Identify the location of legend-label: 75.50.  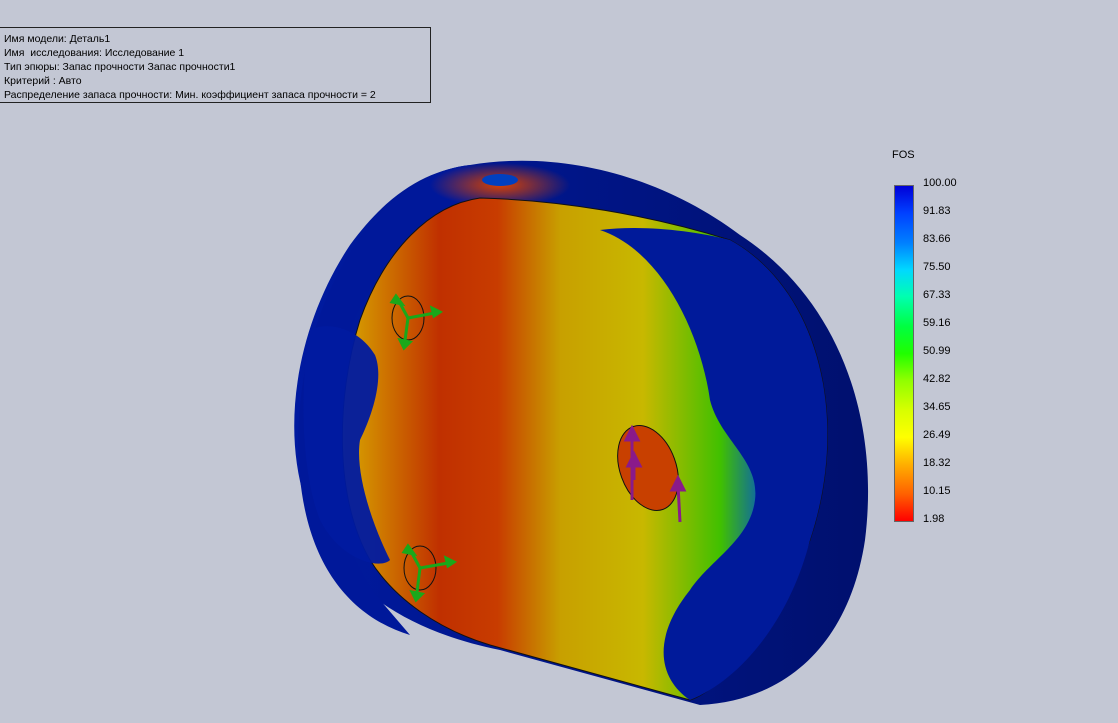
(937, 267).